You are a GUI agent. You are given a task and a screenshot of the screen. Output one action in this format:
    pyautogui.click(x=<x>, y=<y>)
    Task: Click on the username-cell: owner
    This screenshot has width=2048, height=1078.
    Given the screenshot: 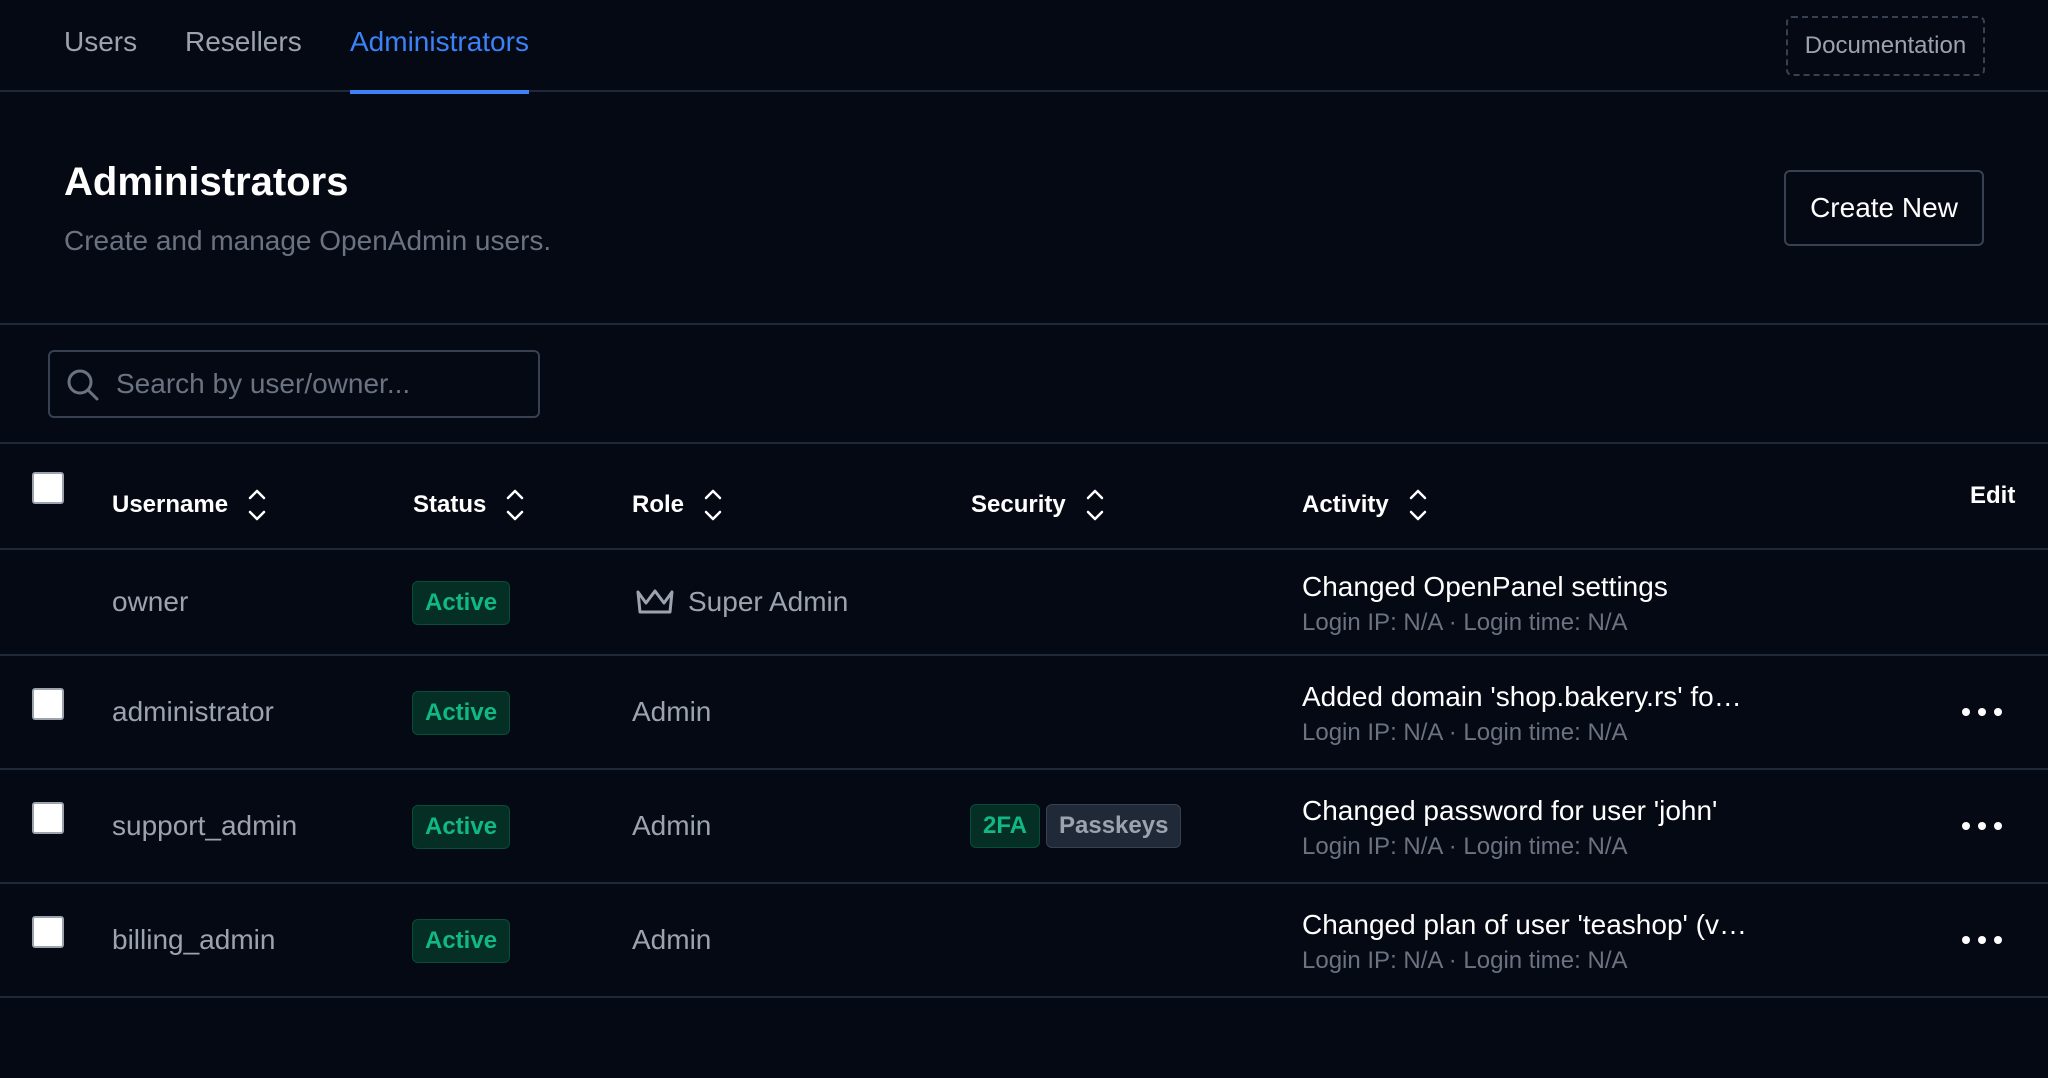 What is the action you would take?
    pyautogui.click(x=150, y=601)
    